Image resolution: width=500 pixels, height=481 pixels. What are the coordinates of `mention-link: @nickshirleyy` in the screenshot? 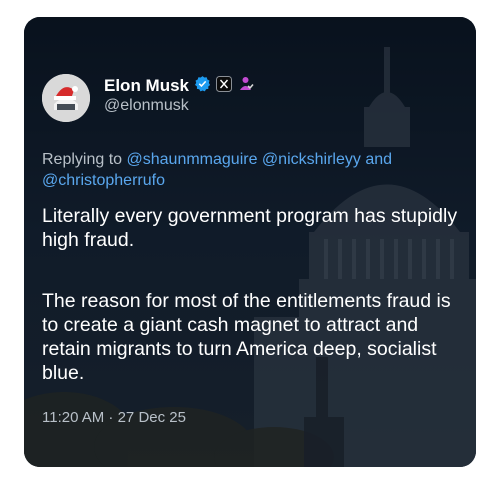 It's located at (311, 159).